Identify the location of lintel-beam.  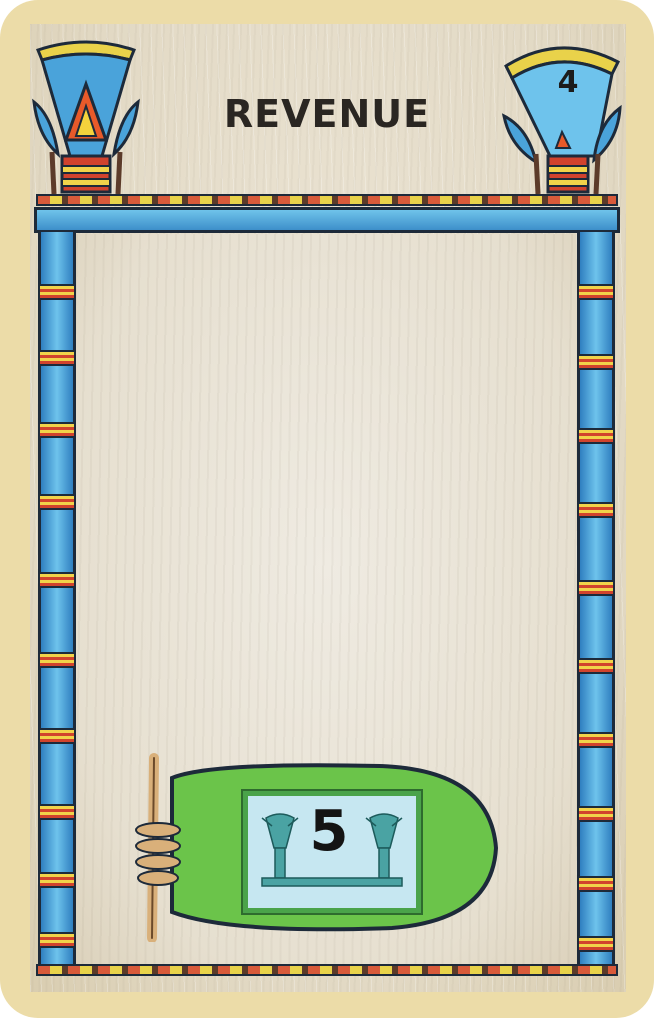
(327, 220).